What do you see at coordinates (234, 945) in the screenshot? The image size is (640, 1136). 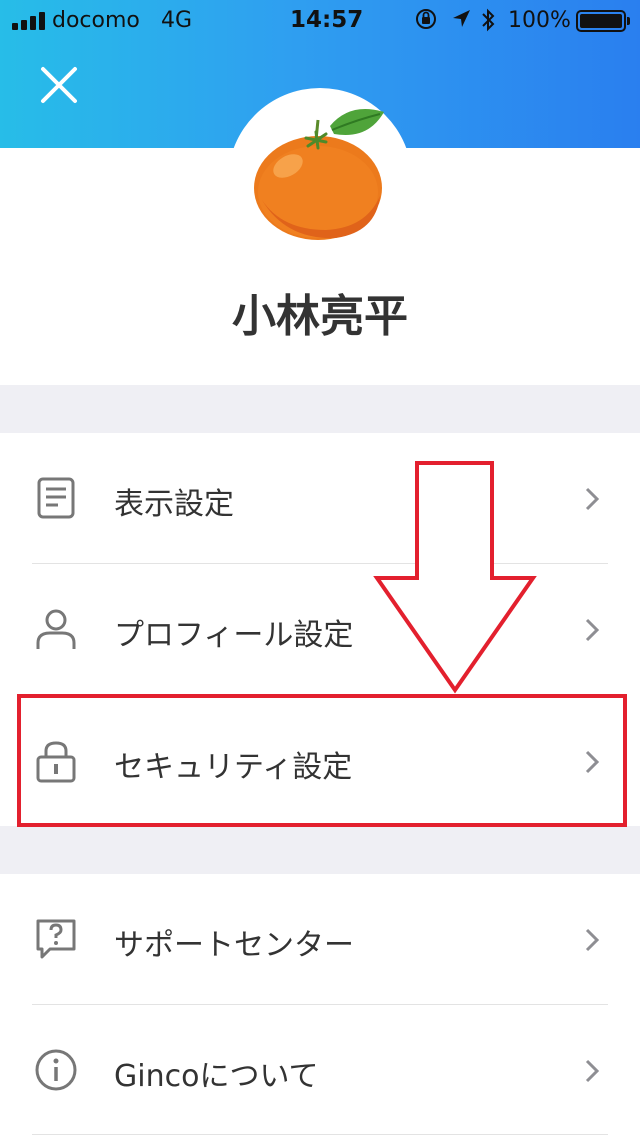 I see `menu-item-label: サポートセンター` at bounding box center [234, 945].